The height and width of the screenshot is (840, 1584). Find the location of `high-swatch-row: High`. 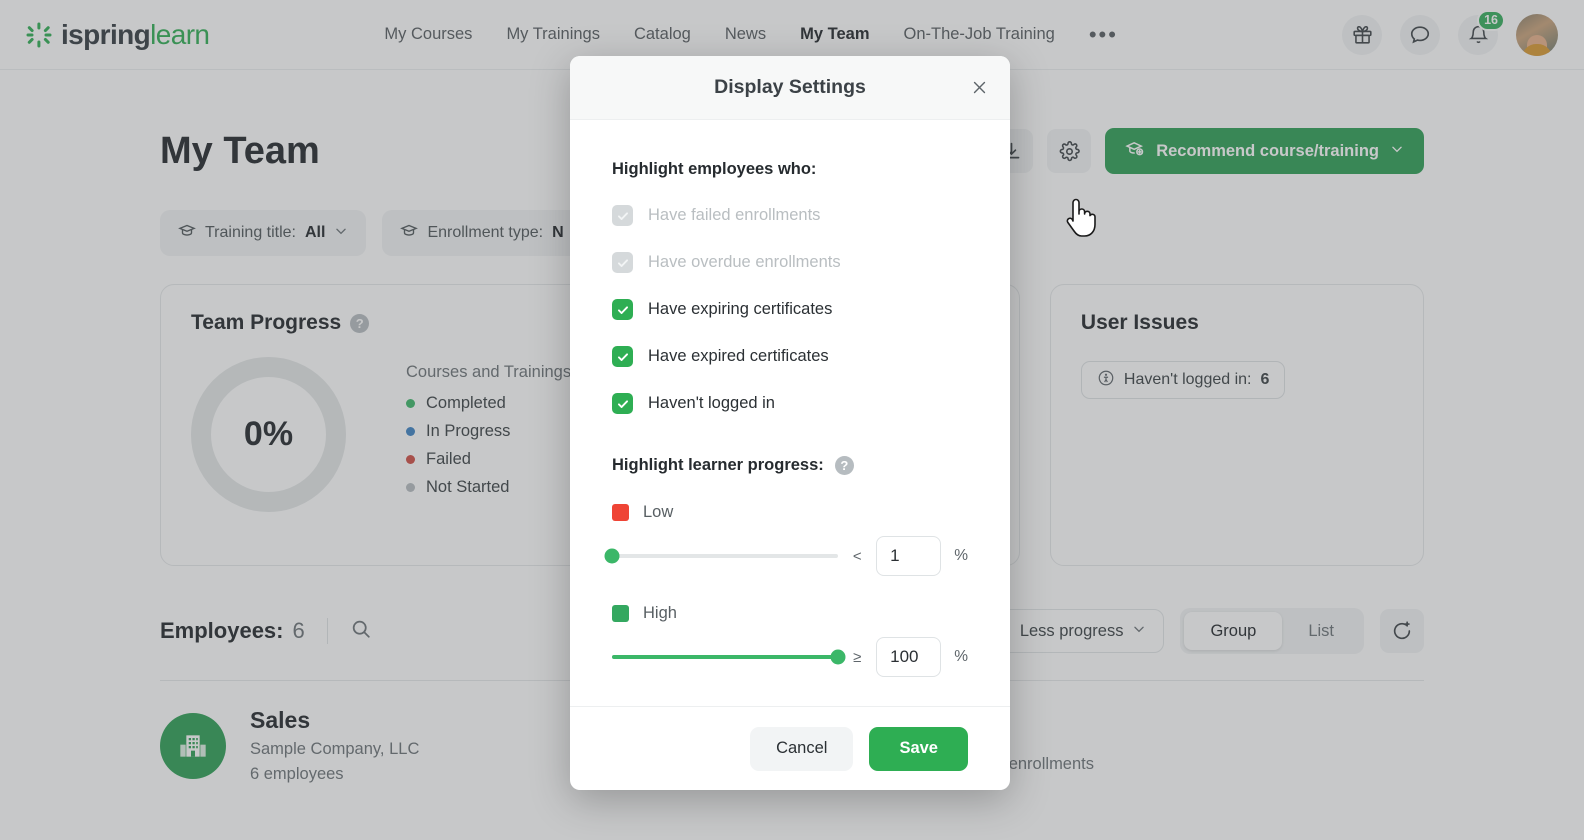

high-swatch-row: High is located at coordinates (790, 613).